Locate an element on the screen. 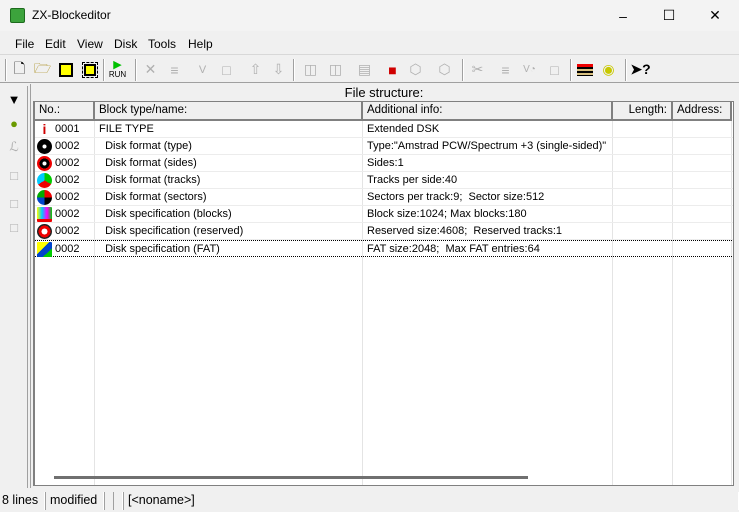  cut-icon: ✂ is located at coordinates (477, 69).